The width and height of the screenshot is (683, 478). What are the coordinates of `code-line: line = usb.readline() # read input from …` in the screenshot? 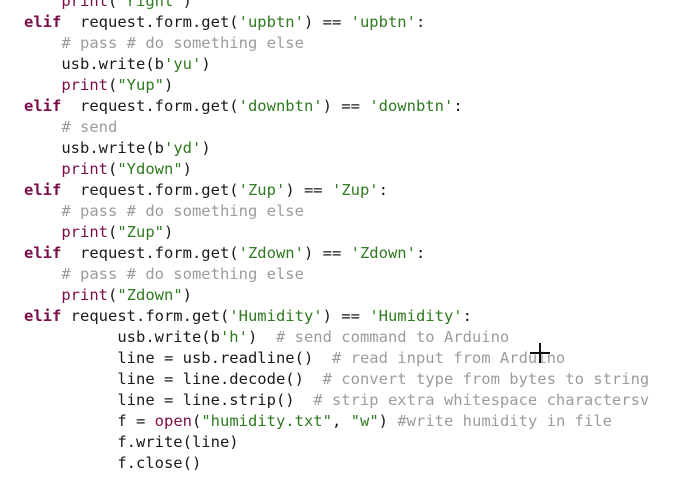 It's located at (336, 358).